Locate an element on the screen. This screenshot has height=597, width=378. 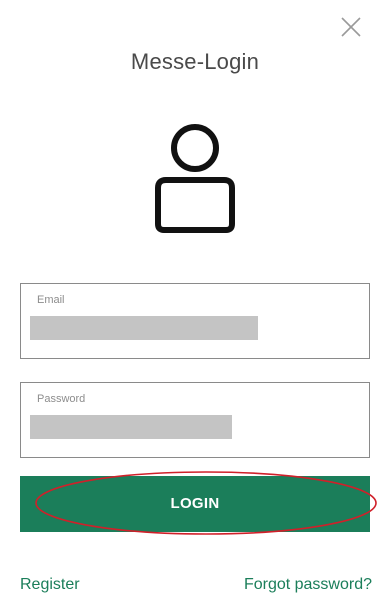
close-icon is located at coordinates (351, 27).